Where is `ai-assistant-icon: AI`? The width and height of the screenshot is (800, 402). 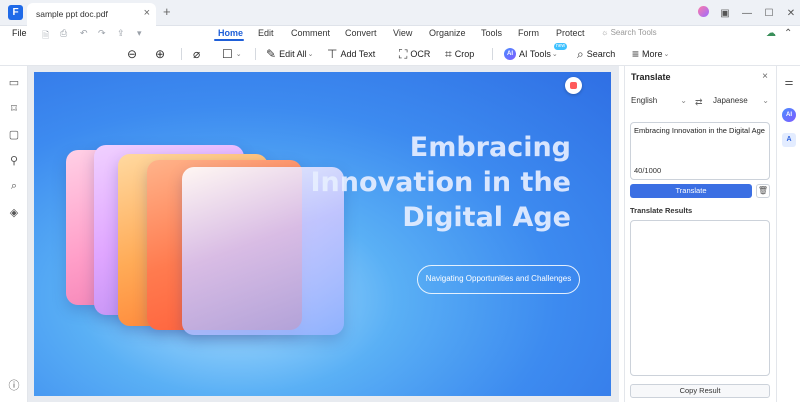 ai-assistant-icon: AI is located at coordinates (789, 115).